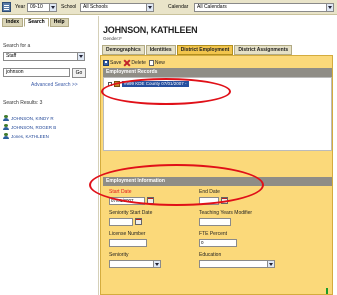 The height and width of the screenshot is (295, 337). I want to click on new-label: New, so click(159, 62).